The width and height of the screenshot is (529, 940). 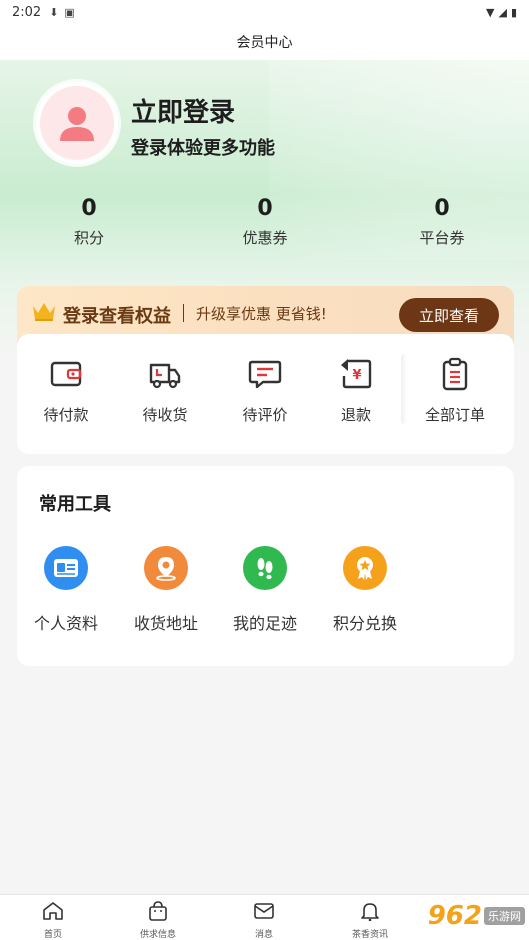 What do you see at coordinates (88, 238) in the screenshot?
I see `stat-label: 积分` at bounding box center [88, 238].